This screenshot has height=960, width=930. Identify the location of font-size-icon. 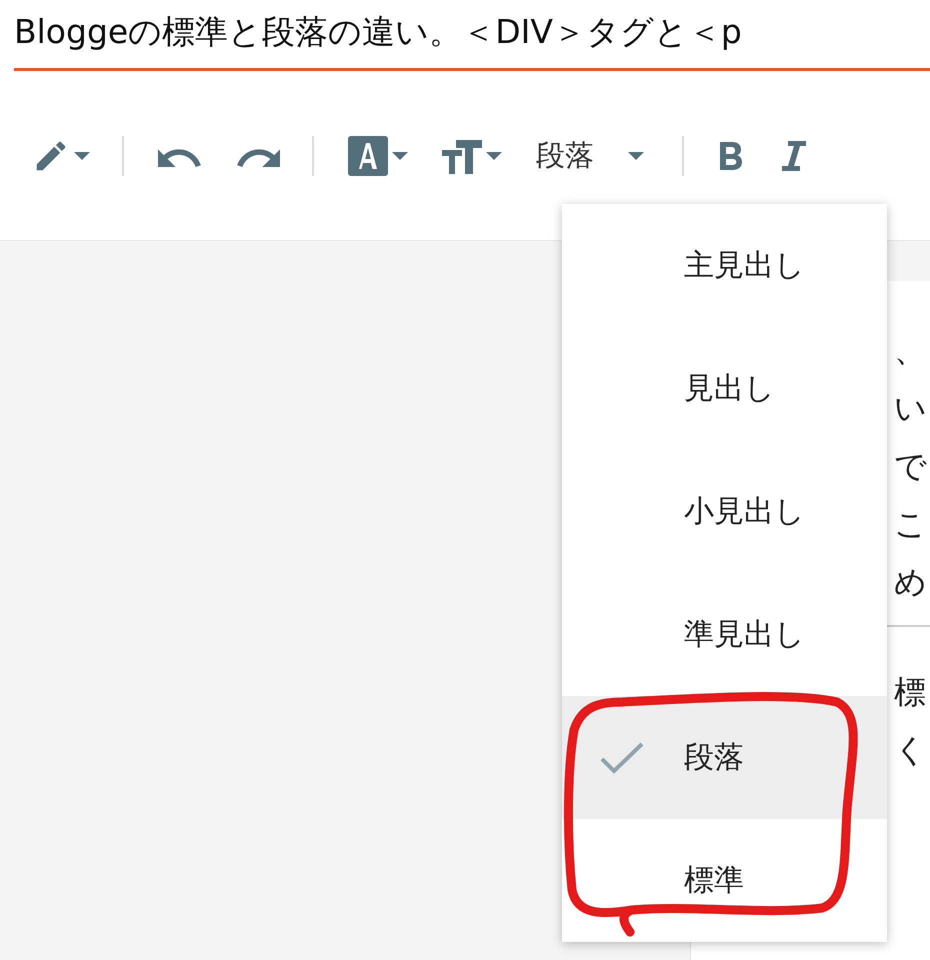
(462, 156).